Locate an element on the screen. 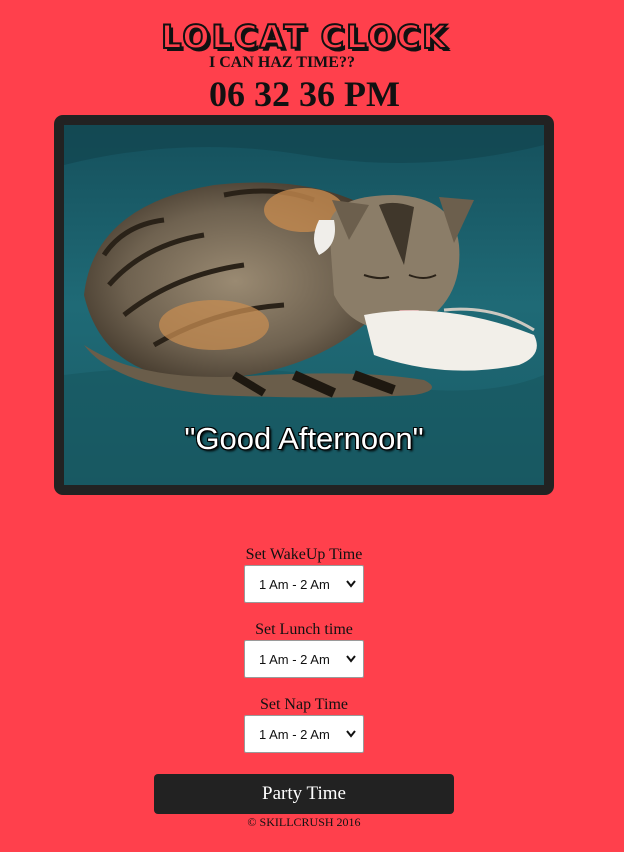  nap-time-select: 1 Am - 2 Am is located at coordinates (304, 734).